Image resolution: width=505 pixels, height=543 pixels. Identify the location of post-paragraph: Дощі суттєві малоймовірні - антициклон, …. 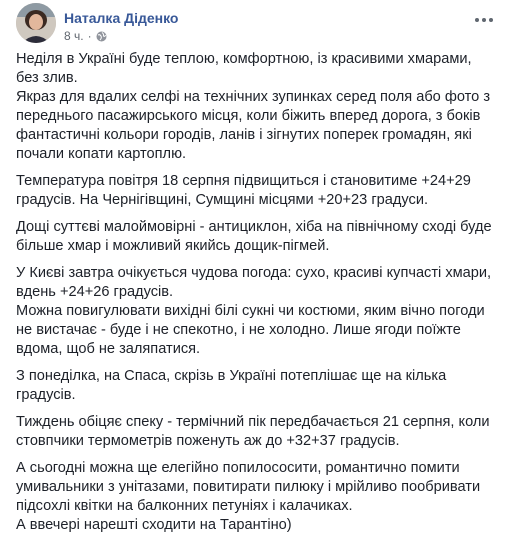
(254, 236).